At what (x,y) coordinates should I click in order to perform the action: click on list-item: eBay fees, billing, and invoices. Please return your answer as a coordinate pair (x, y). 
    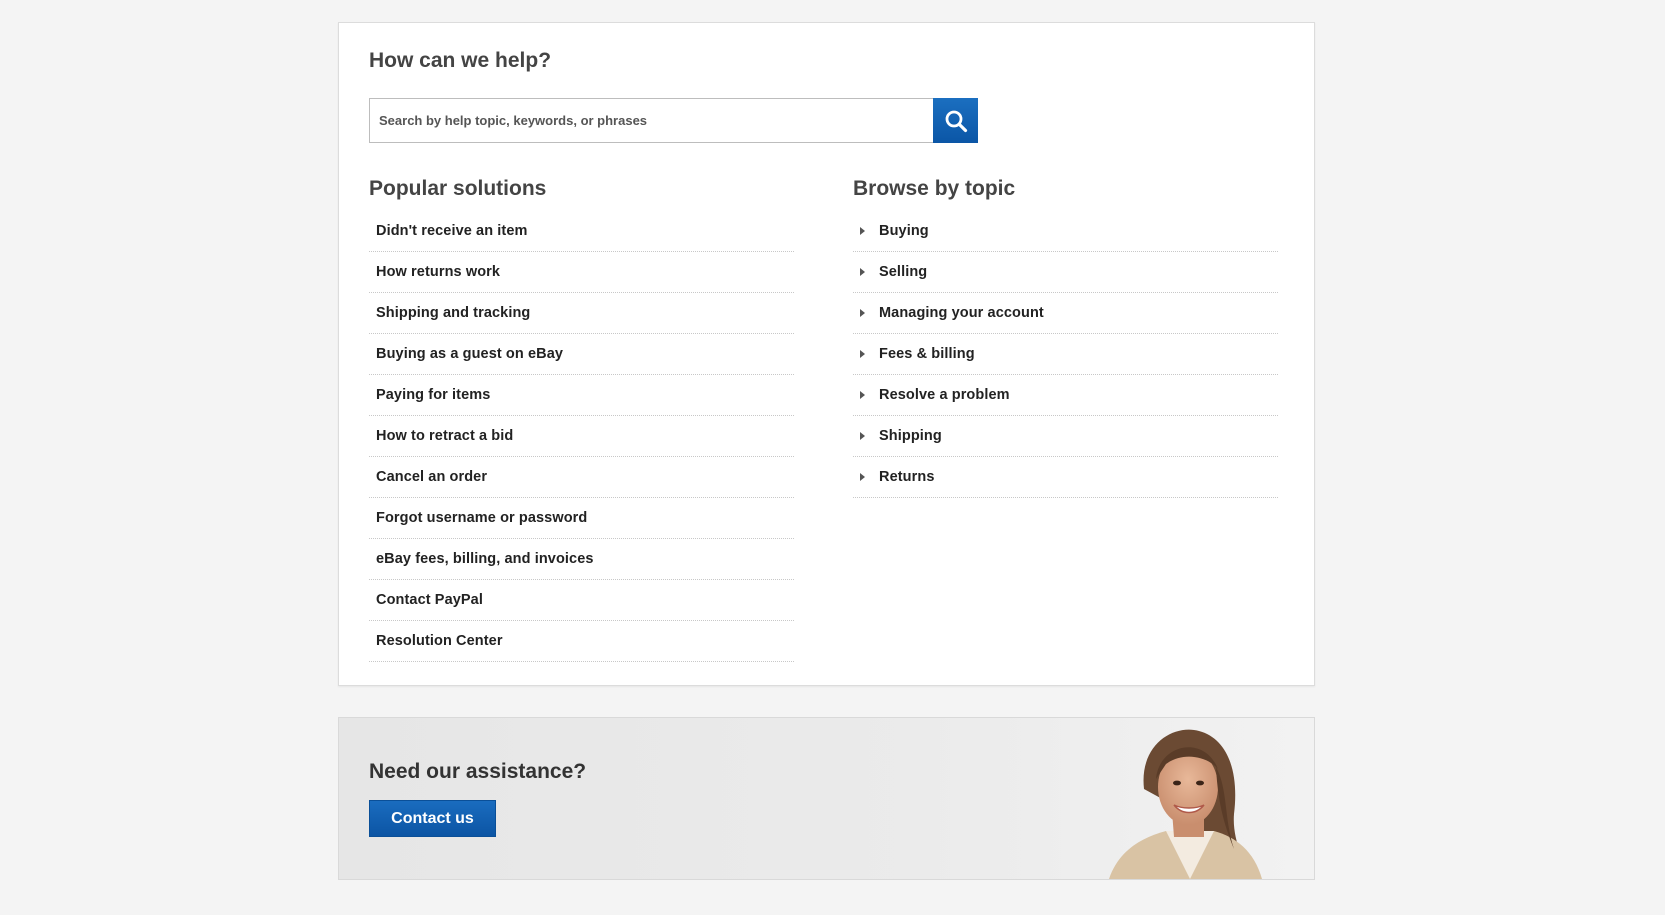
    Looking at the image, I should click on (581, 559).